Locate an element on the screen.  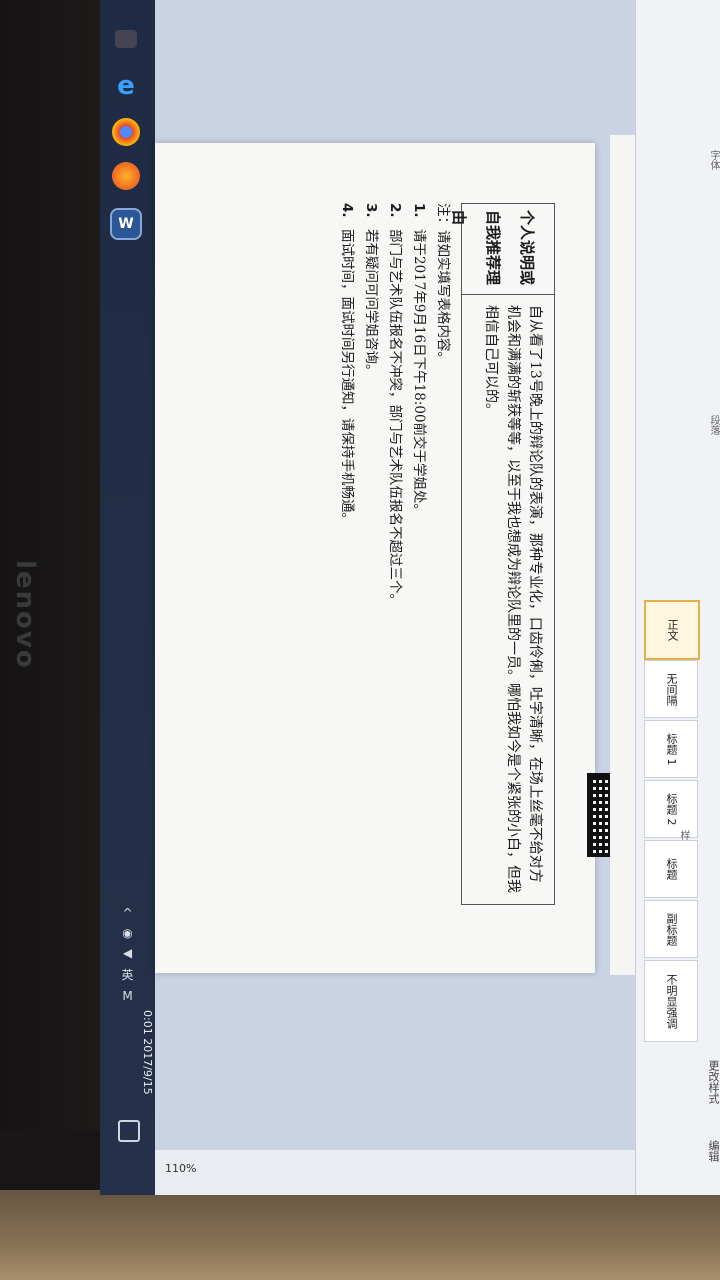
app-icon is located at coordinates (126, 39).